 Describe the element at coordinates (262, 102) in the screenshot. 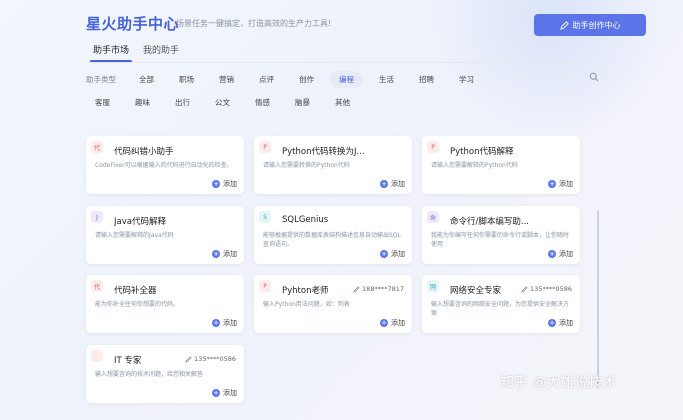

I see `filter-chip: 情感` at that location.